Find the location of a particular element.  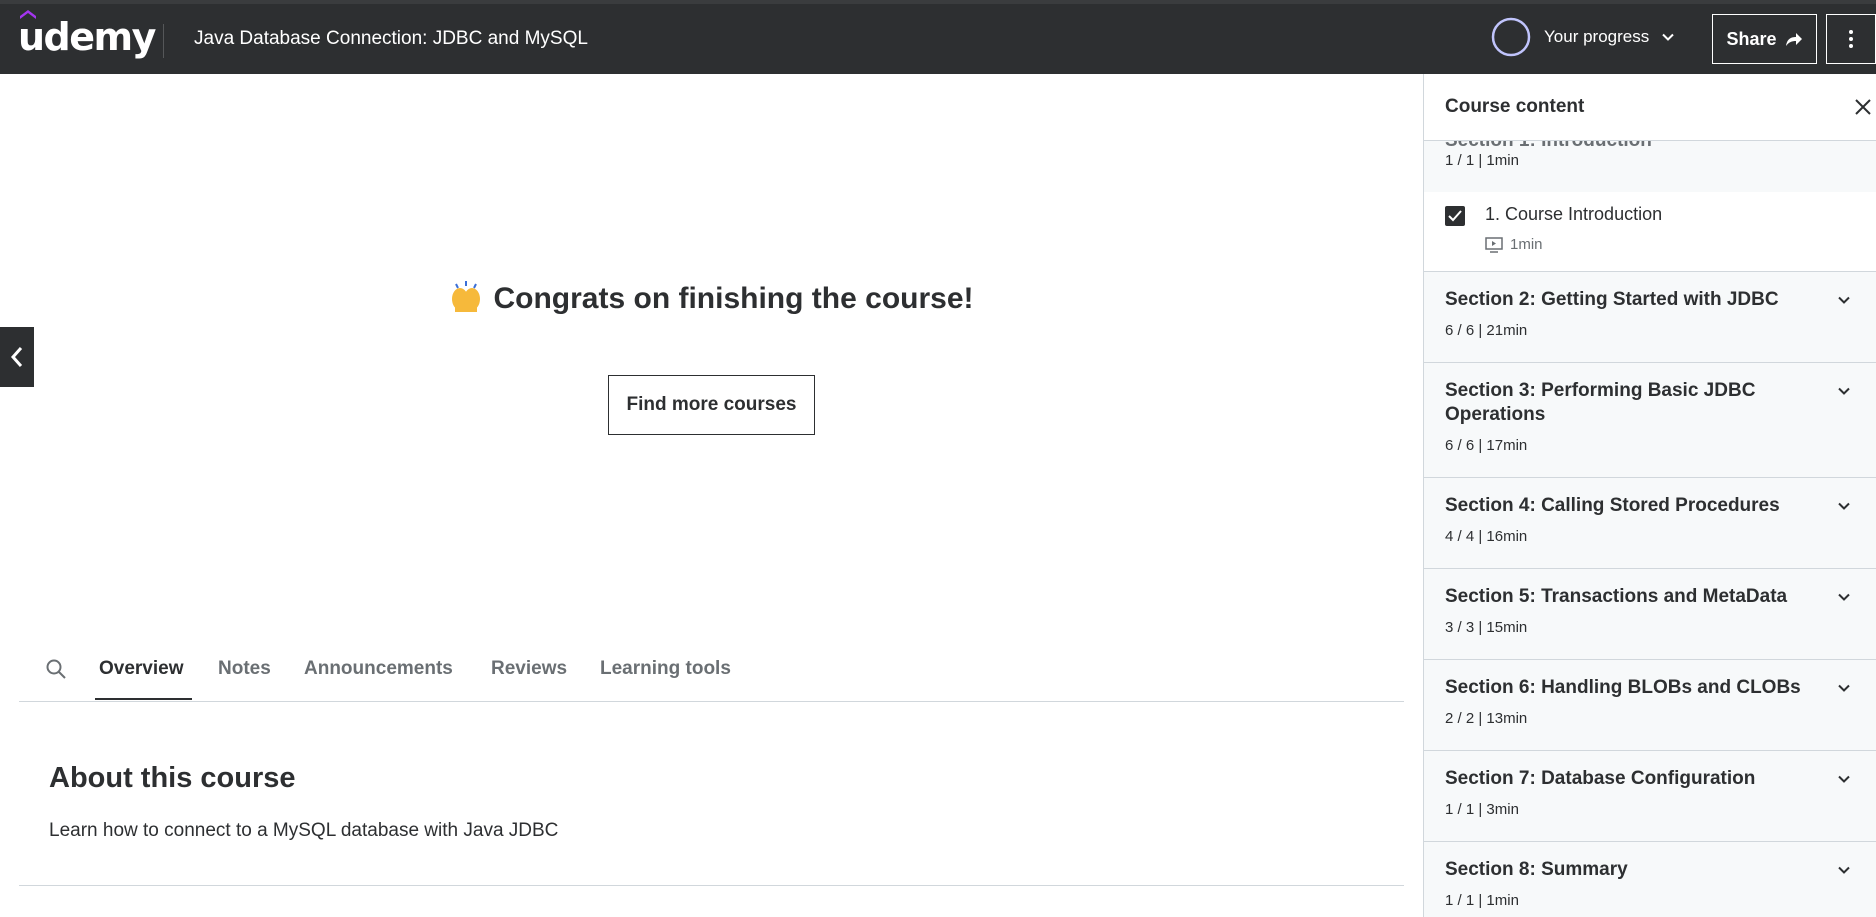

logo-hat-icon is located at coordinates (28, 14).